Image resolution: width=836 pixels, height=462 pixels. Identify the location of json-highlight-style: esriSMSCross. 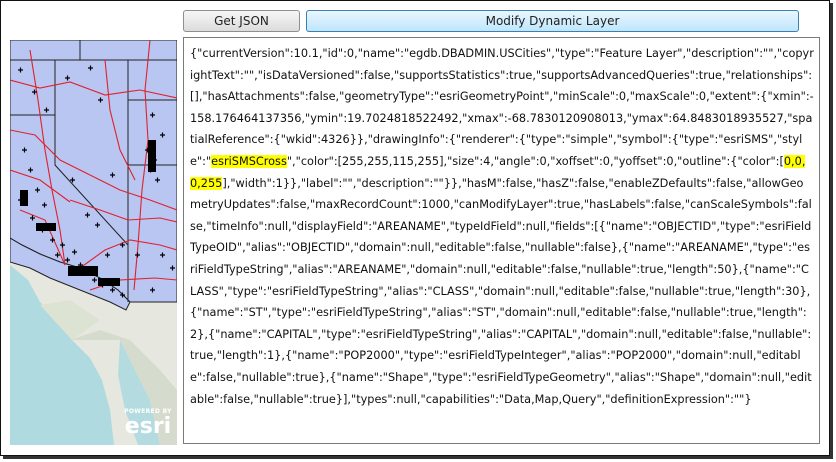
(249, 161).